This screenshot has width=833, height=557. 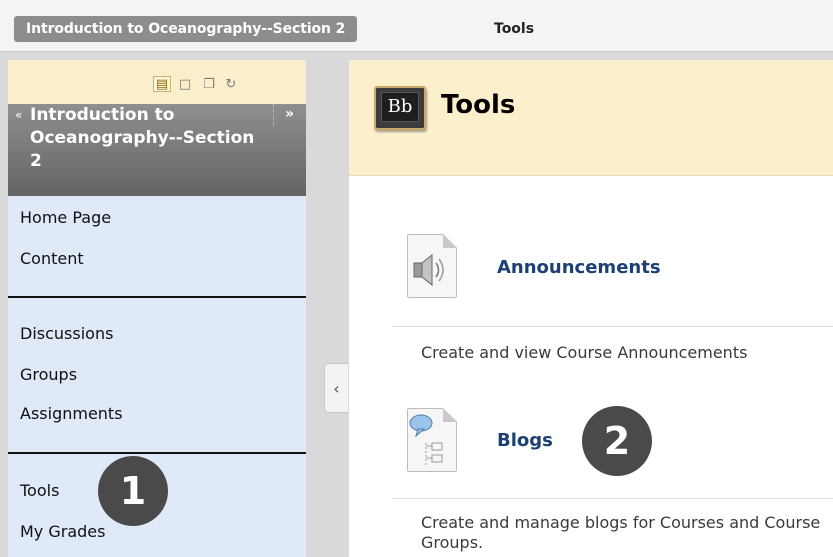 I want to click on page-title: Tools, so click(x=478, y=105).